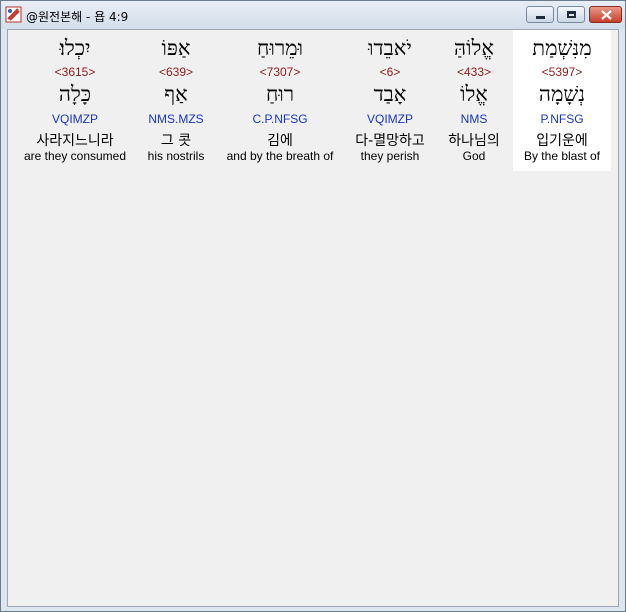  I want to click on parsing-code: C.P.NFSG, so click(280, 119).